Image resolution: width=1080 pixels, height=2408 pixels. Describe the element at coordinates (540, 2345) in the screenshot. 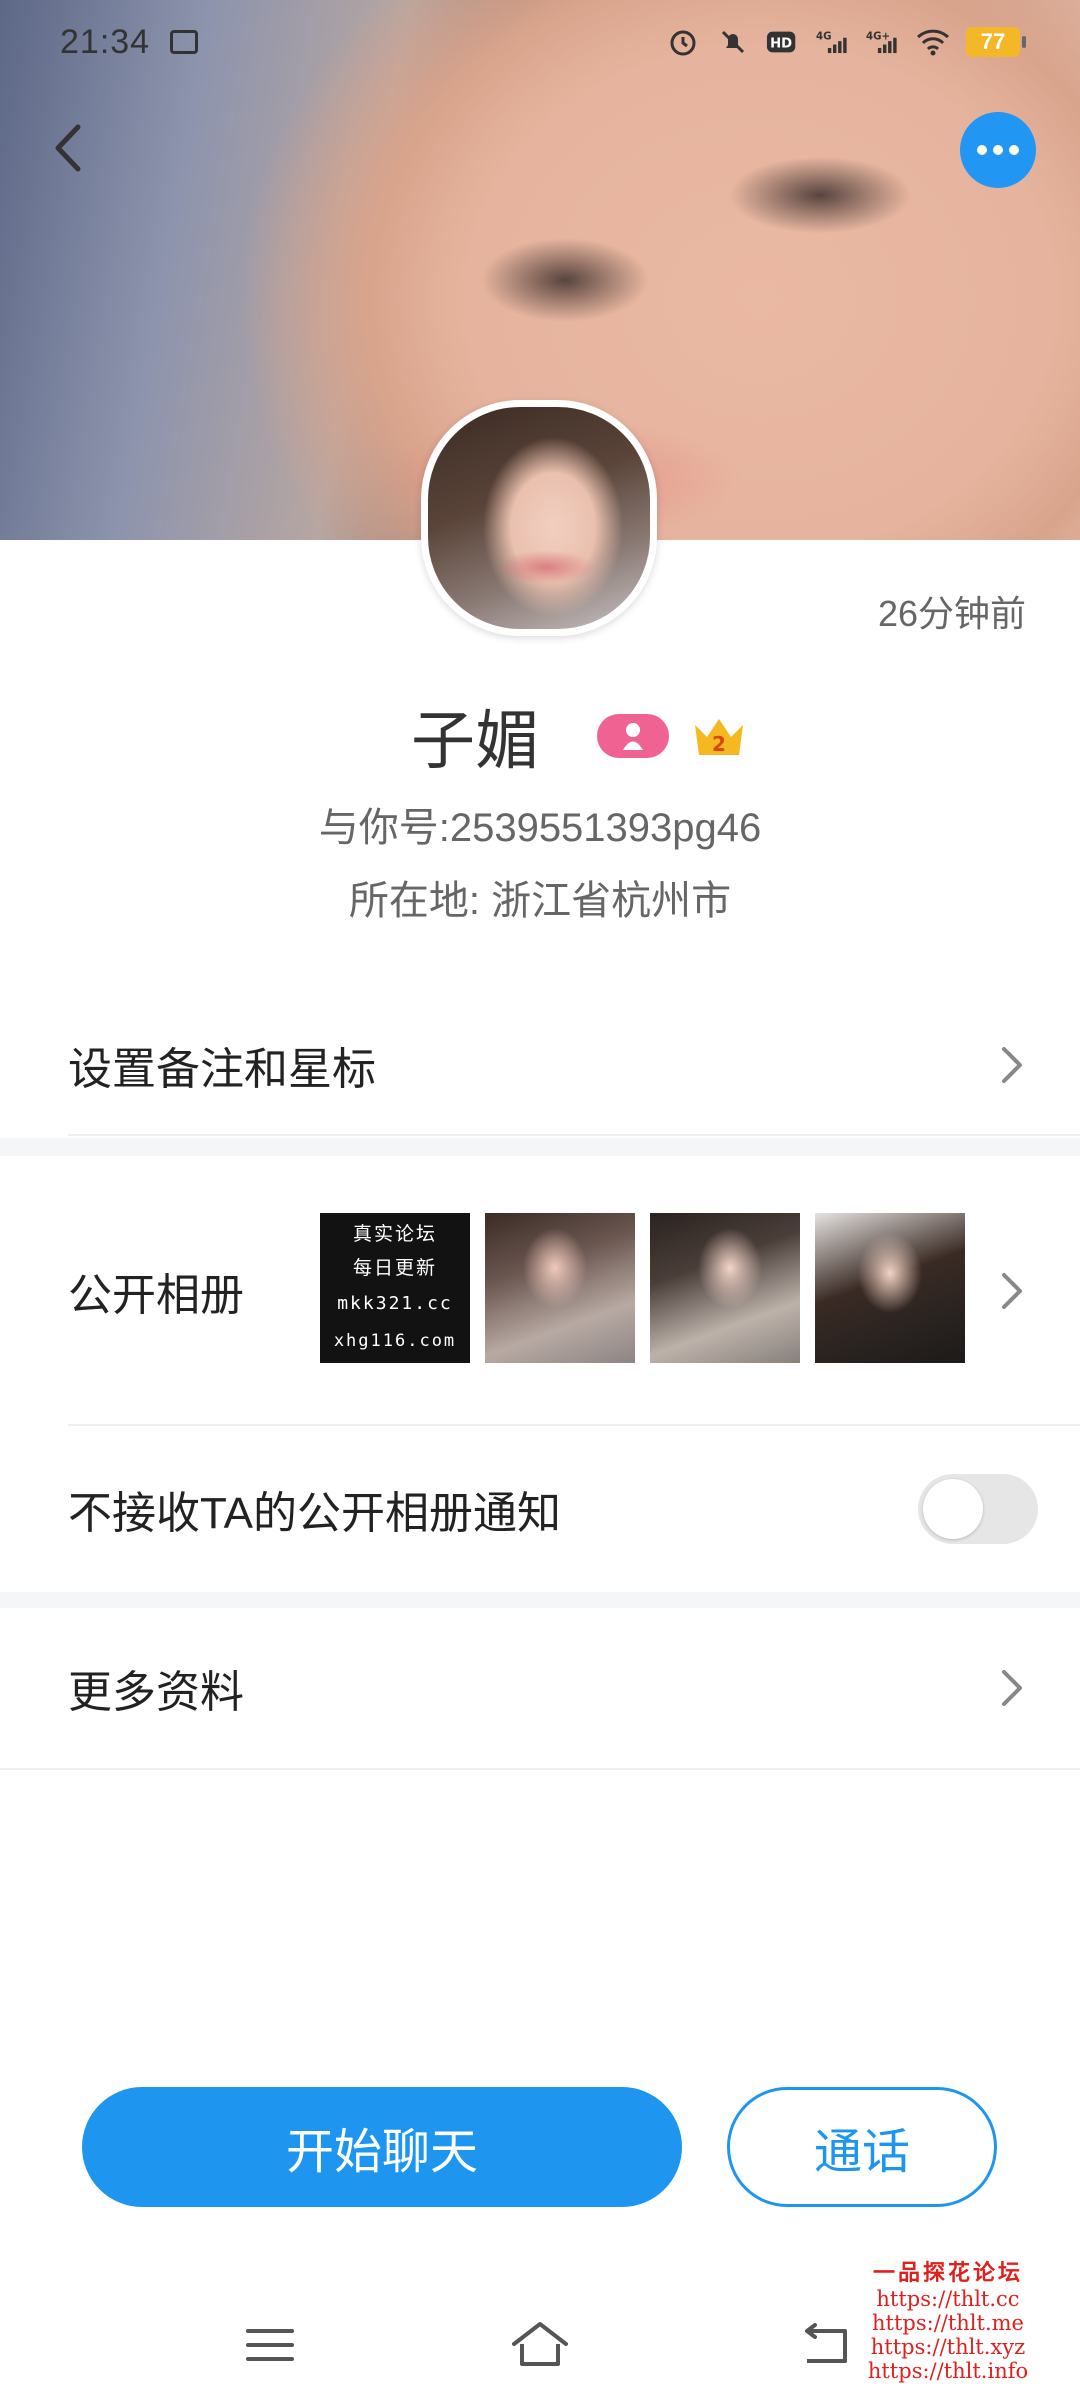

I see `home-icon` at that location.